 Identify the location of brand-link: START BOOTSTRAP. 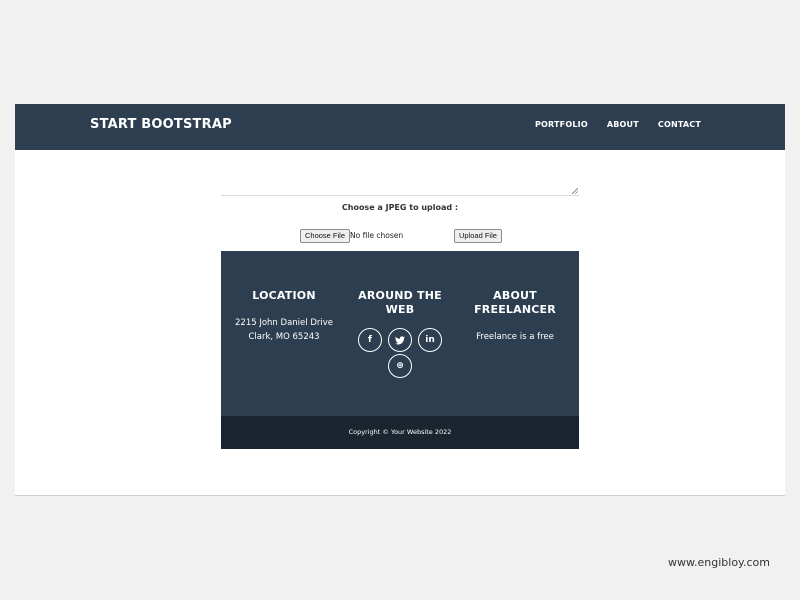
(161, 124).